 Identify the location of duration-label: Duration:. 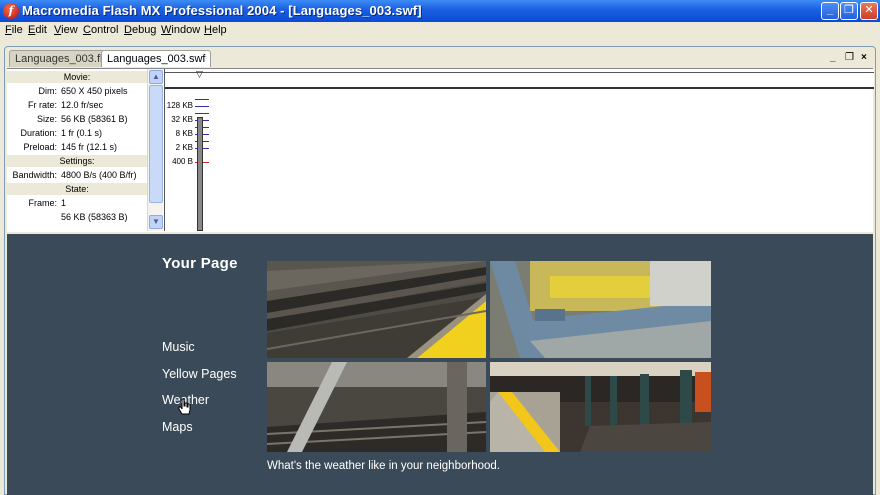
(38, 133).